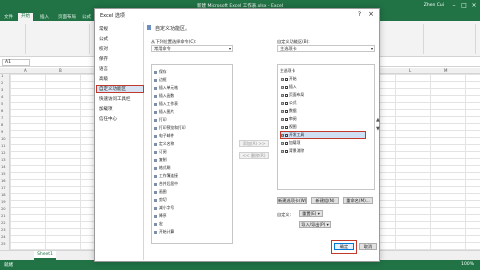  What do you see at coordinates (166, 176) in the screenshot?
I see `list-item: 工作簿连接` at bounding box center [166, 176].